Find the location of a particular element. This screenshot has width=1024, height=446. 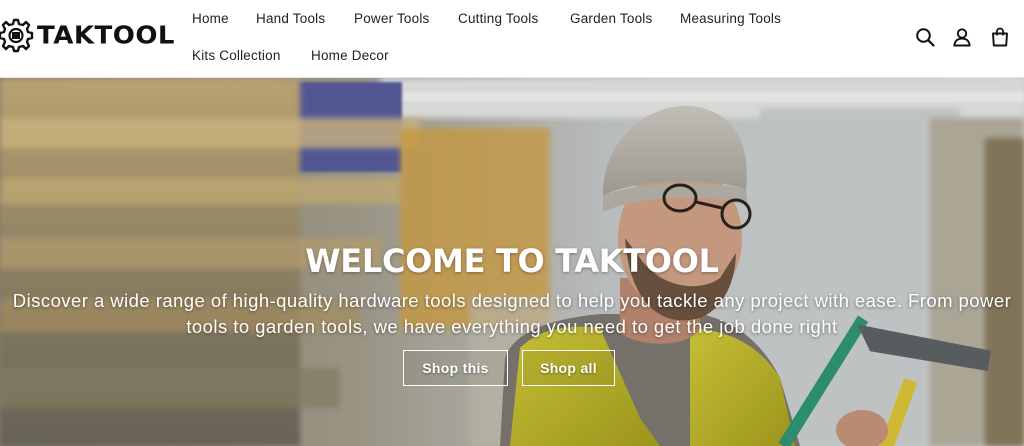

brand-logo: TAKTOOL is located at coordinates (87, 36).